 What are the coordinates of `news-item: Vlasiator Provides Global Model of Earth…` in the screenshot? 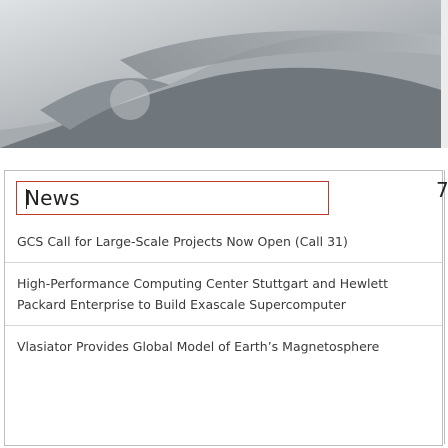 It's located at (223, 346).